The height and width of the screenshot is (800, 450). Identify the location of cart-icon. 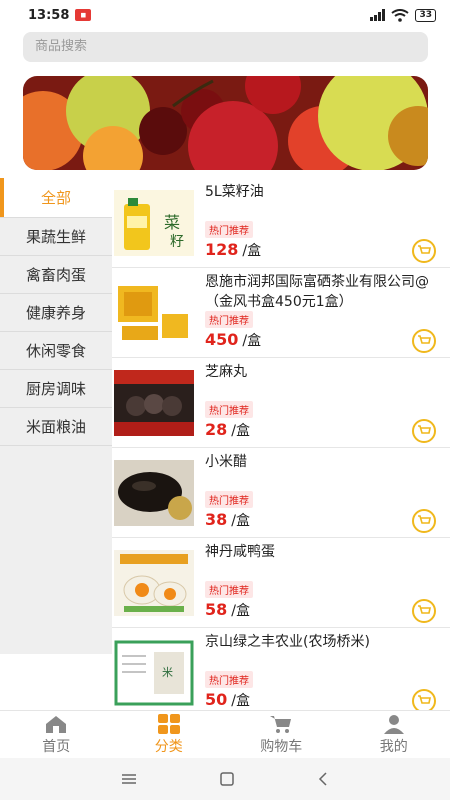
(281, 724).